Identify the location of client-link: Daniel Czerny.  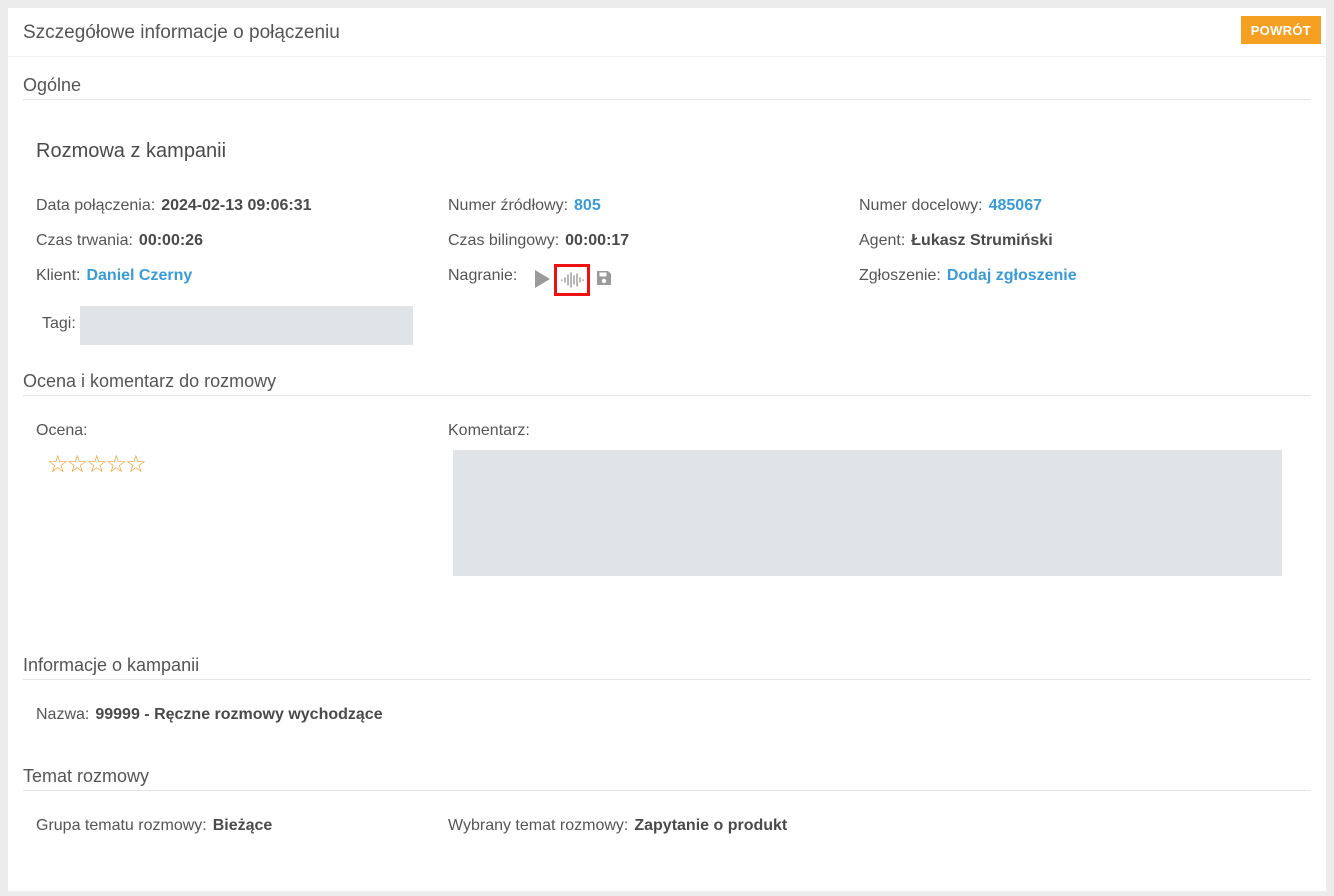
(139, 275).